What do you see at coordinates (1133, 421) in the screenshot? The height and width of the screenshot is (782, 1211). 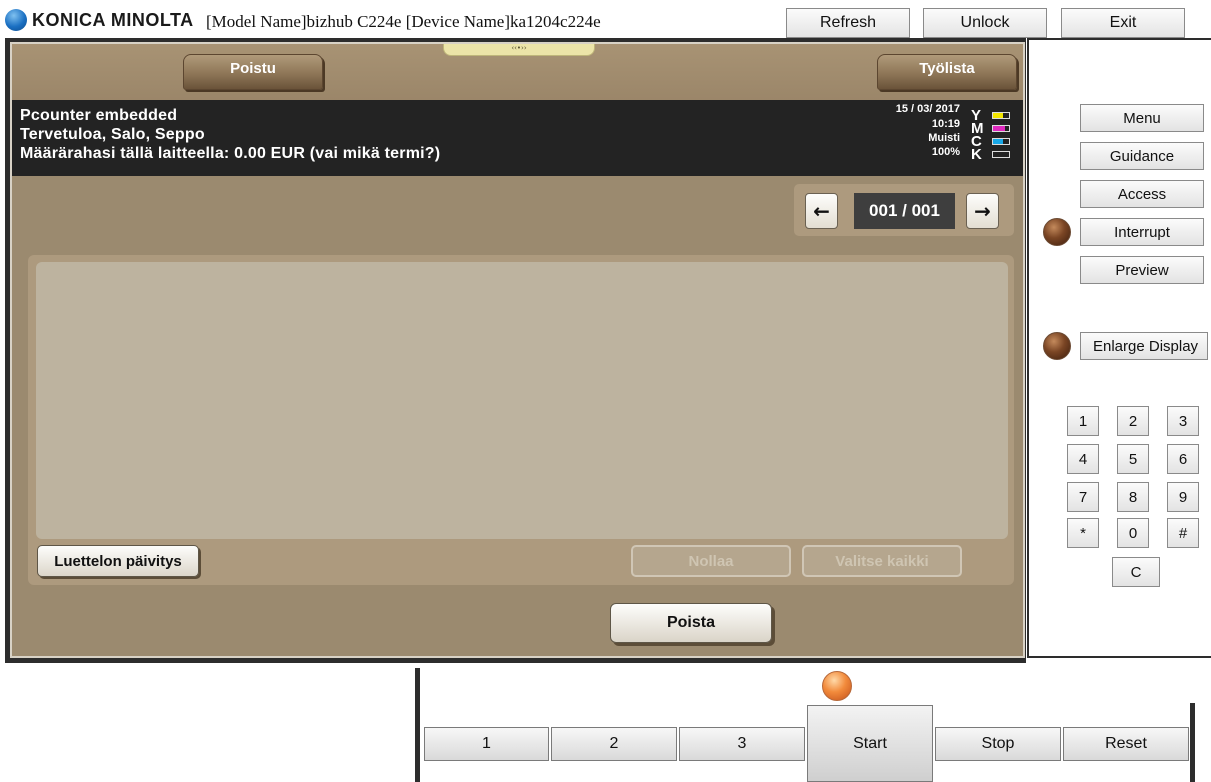 I see `keypad-key-2: 2` at bounding box center [1133, 421].